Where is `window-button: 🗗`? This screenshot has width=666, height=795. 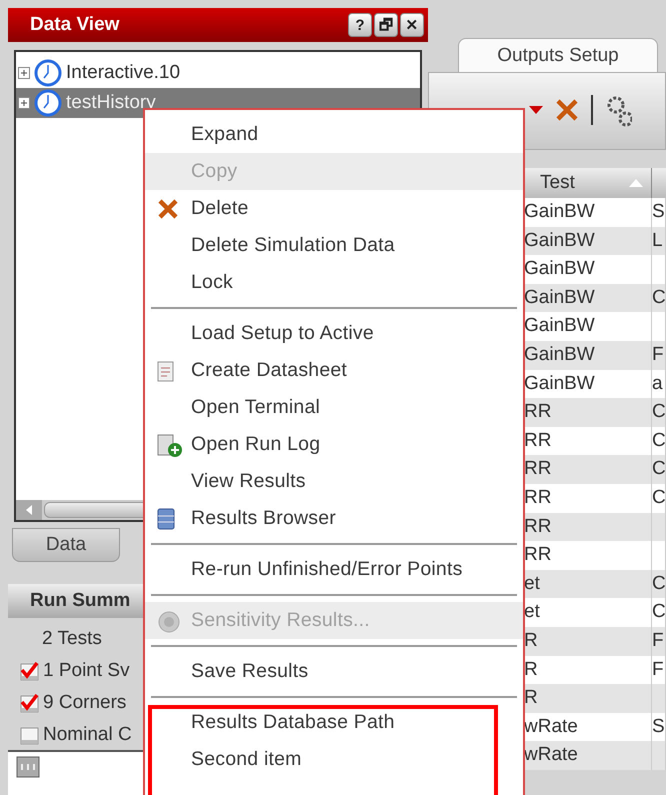 window-button: 🗗 is located at coordinates (386, 25).